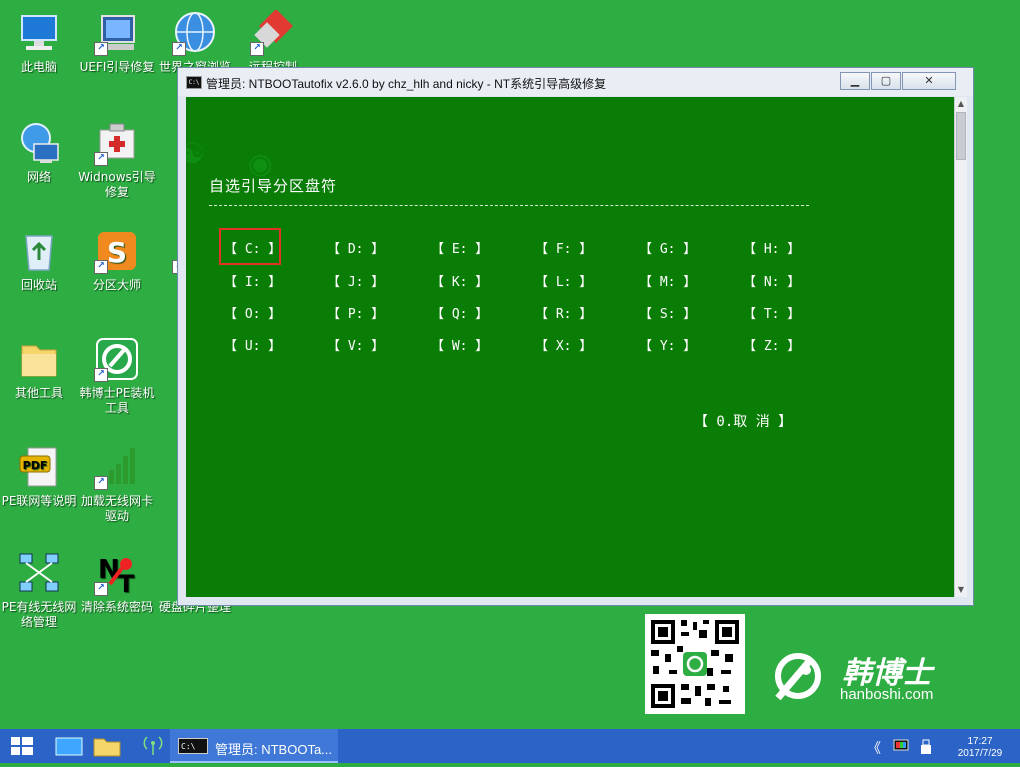  Describe the element at coordinates (252, 344) in the screenshot. I see `drive-option-u: 【 U: 】` at that location.